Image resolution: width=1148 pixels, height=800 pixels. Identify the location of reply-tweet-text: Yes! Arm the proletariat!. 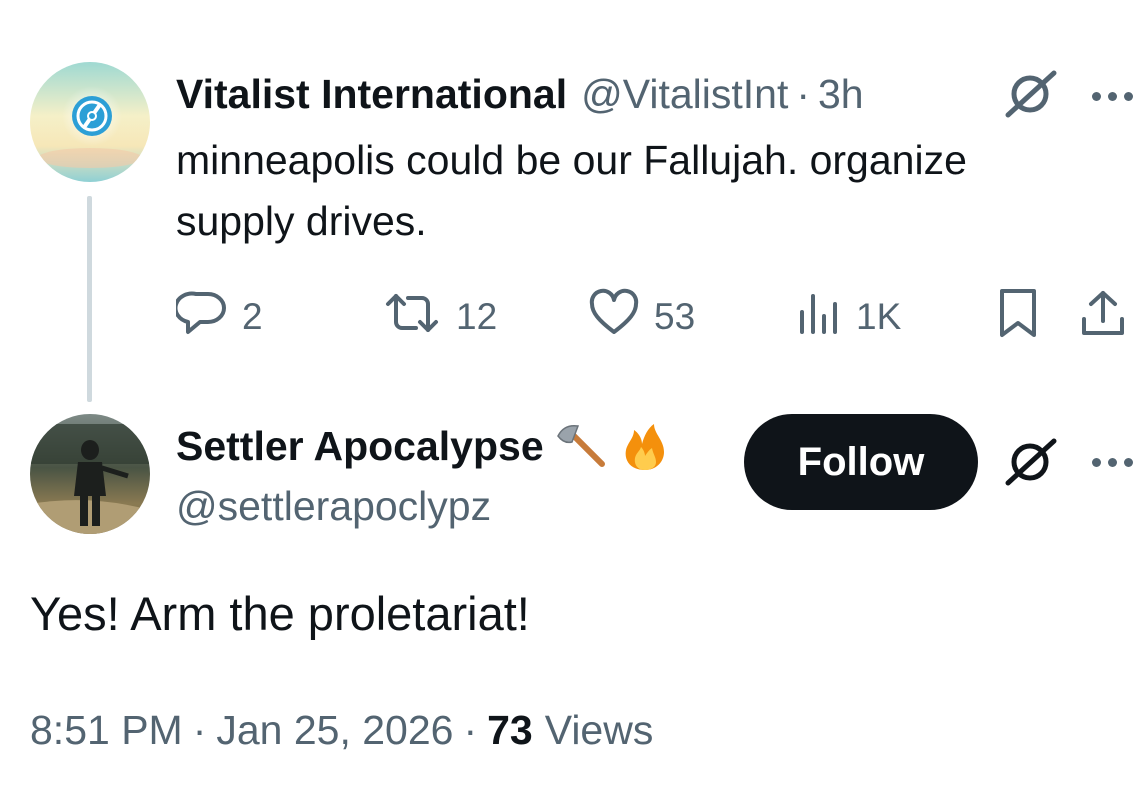
(280, 613).